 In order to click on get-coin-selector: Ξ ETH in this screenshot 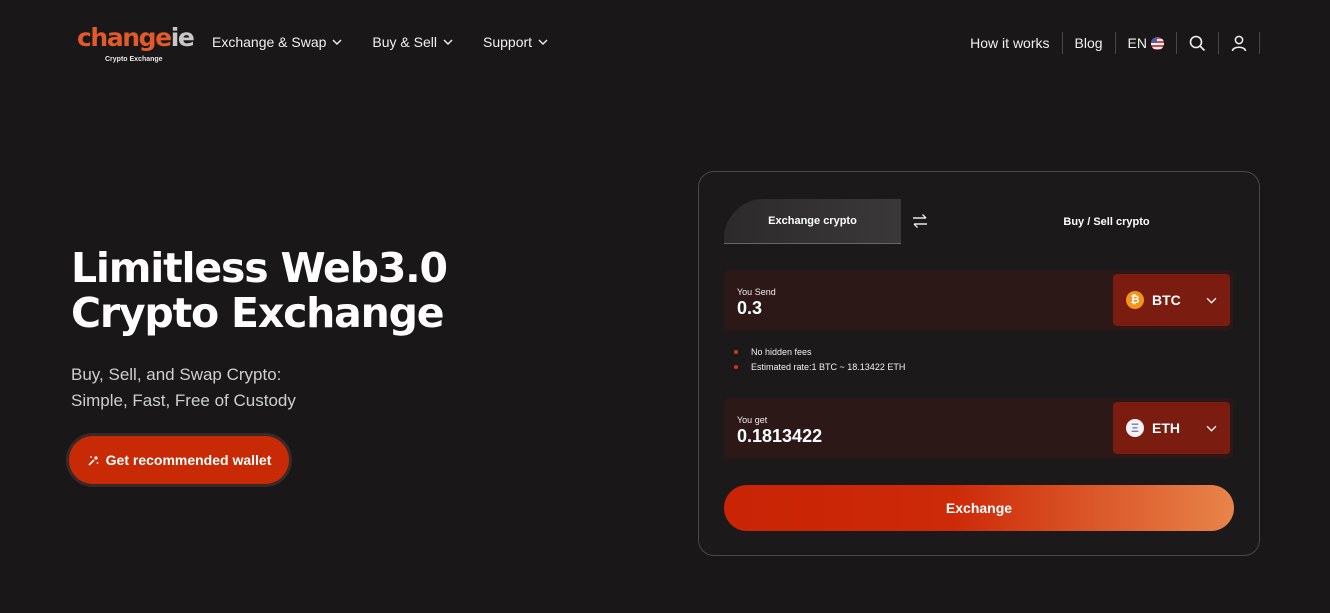, I will do `click(1171, 428)`.